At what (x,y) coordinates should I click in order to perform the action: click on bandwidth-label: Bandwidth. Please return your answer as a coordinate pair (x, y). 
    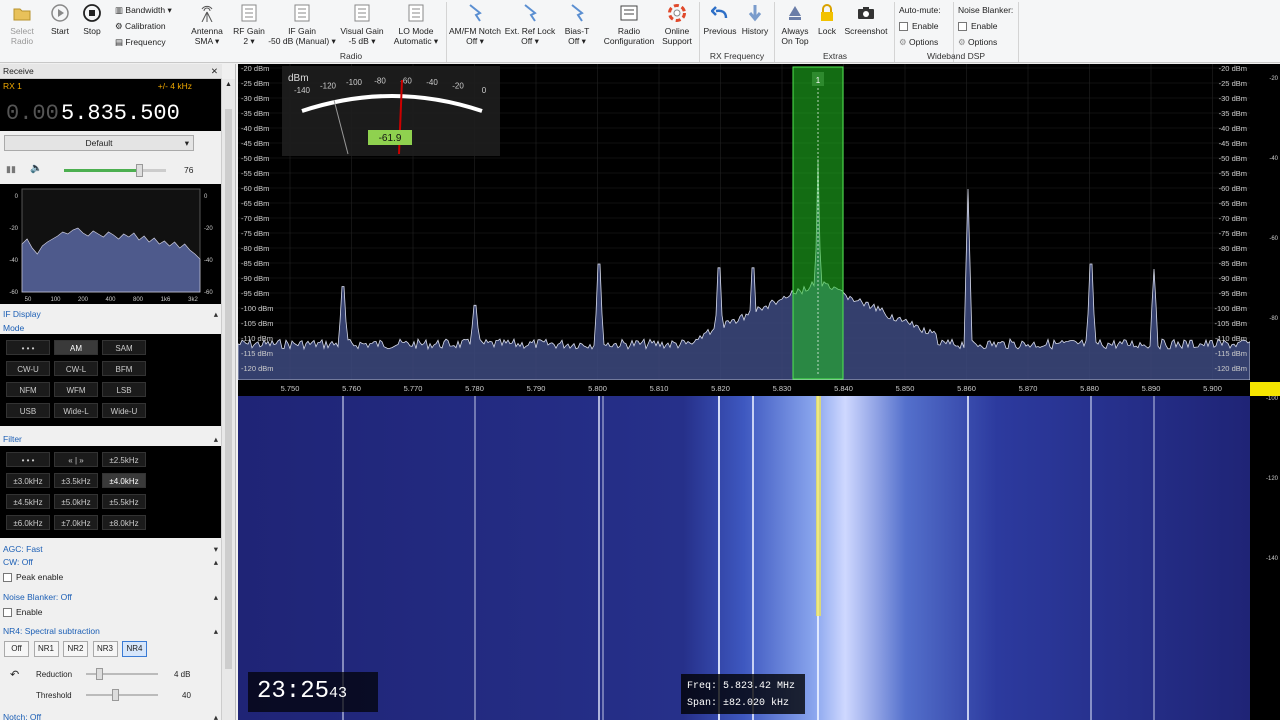
    Looking at the image, I should click on (145, 10).